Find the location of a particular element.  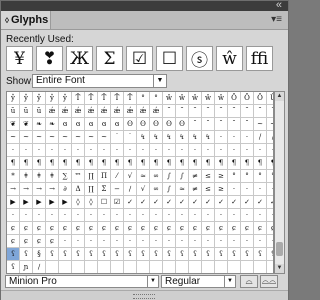

glyph-cell: Π is located at coordinates (104, 176).